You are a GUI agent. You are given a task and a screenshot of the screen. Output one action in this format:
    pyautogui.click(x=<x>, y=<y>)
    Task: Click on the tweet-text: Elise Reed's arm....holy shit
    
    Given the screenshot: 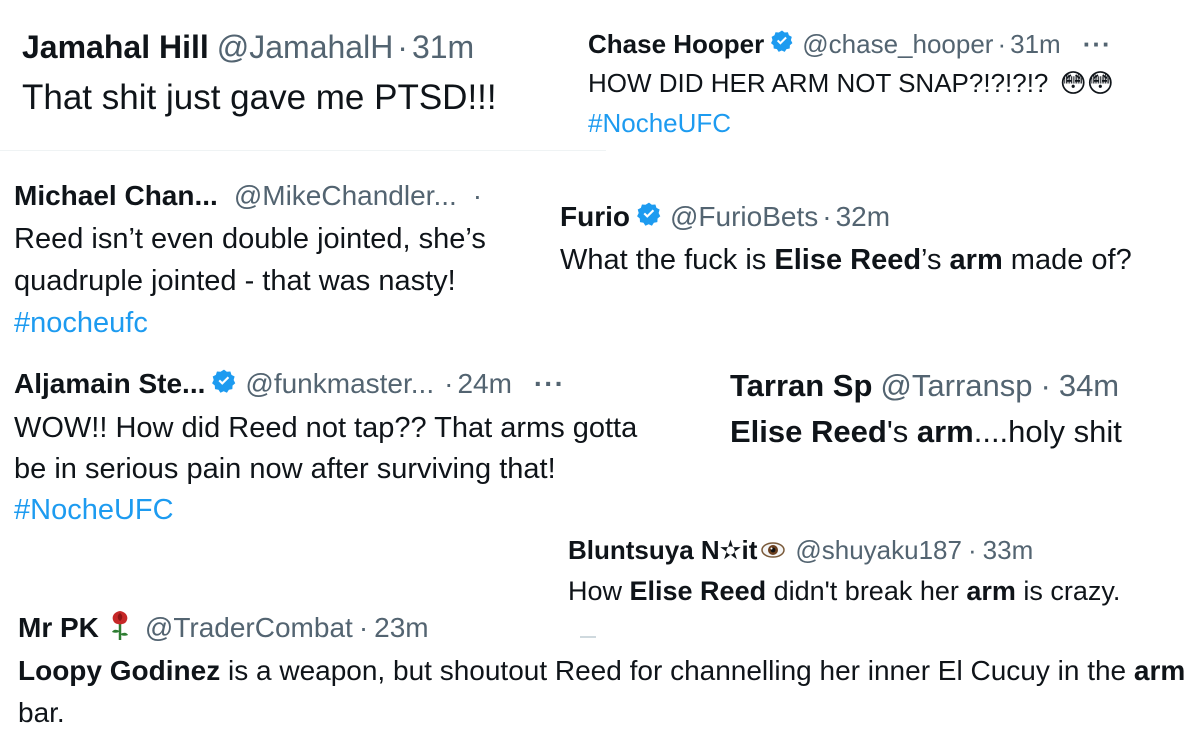 What is the action you would take?
    pyautogui.click(x=965, y=432)
    